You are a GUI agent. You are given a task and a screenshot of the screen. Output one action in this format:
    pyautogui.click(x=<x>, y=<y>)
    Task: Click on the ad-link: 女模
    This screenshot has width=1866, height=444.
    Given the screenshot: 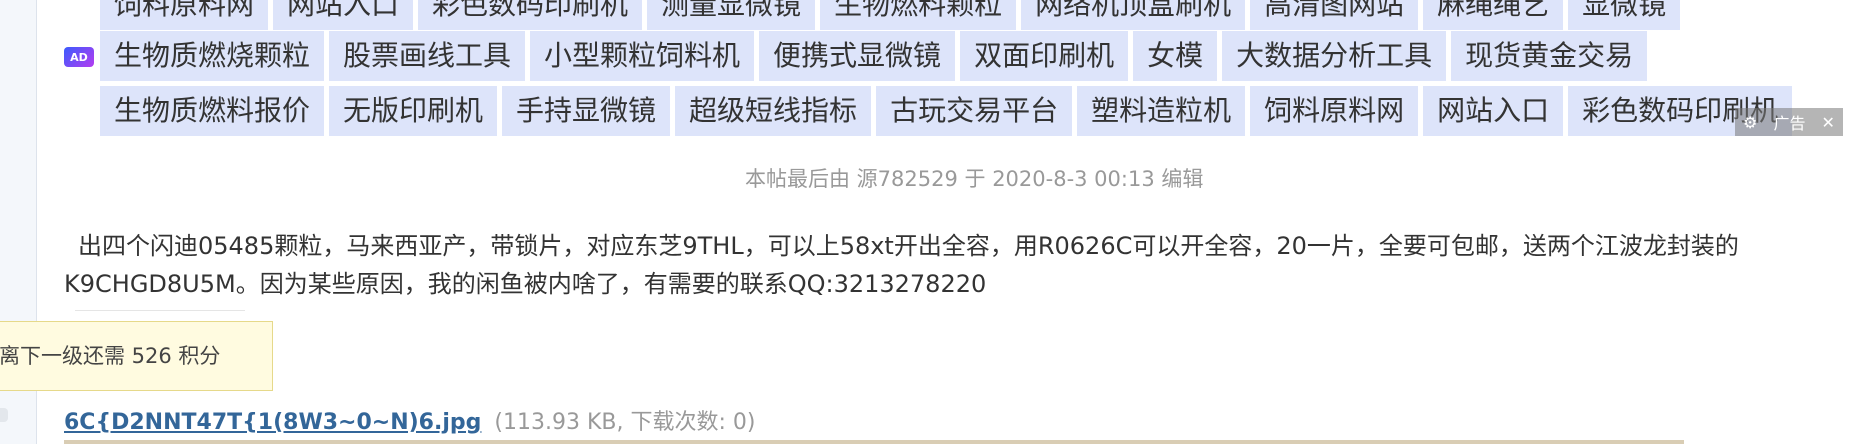 What is the action you would take?
    pyautogui.click(x=1175, y=56)
    